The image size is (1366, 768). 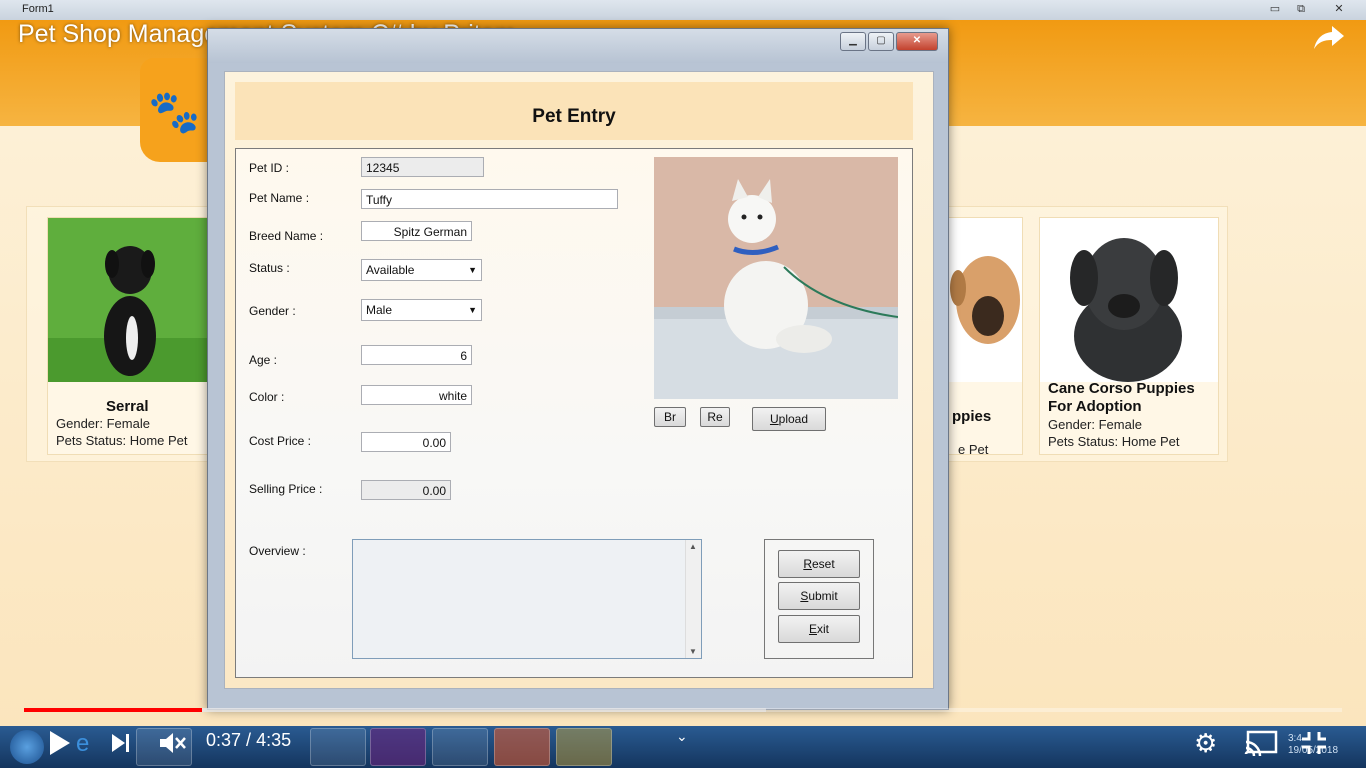 I want to click on upload-button: Upload, so click(x=789, y=419).